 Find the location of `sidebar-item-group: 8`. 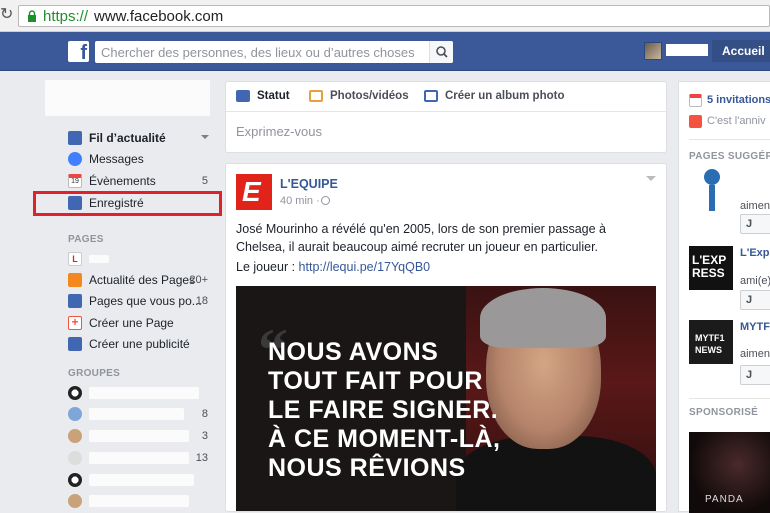

sidebar-item-group: 8 is located at coordinates (140, 414).